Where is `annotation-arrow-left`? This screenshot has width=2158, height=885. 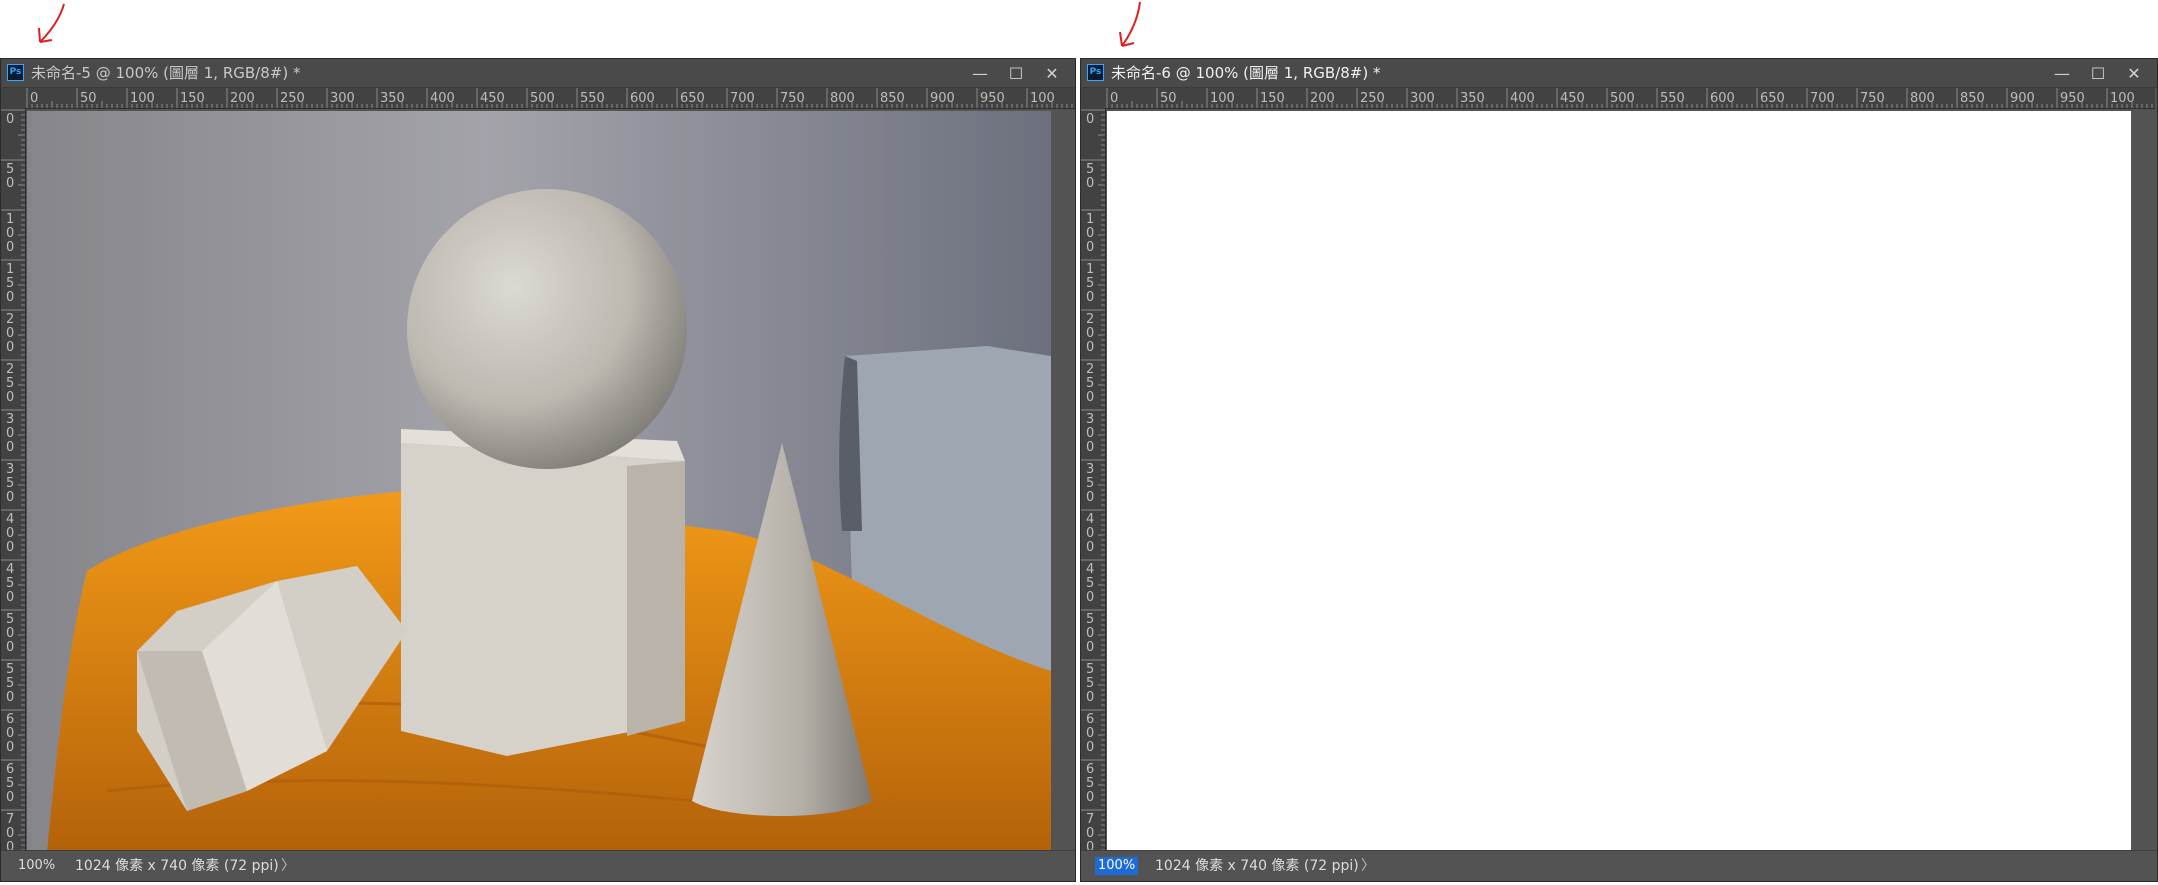 annotation-arrow-left is located at coordinates (51, 23).